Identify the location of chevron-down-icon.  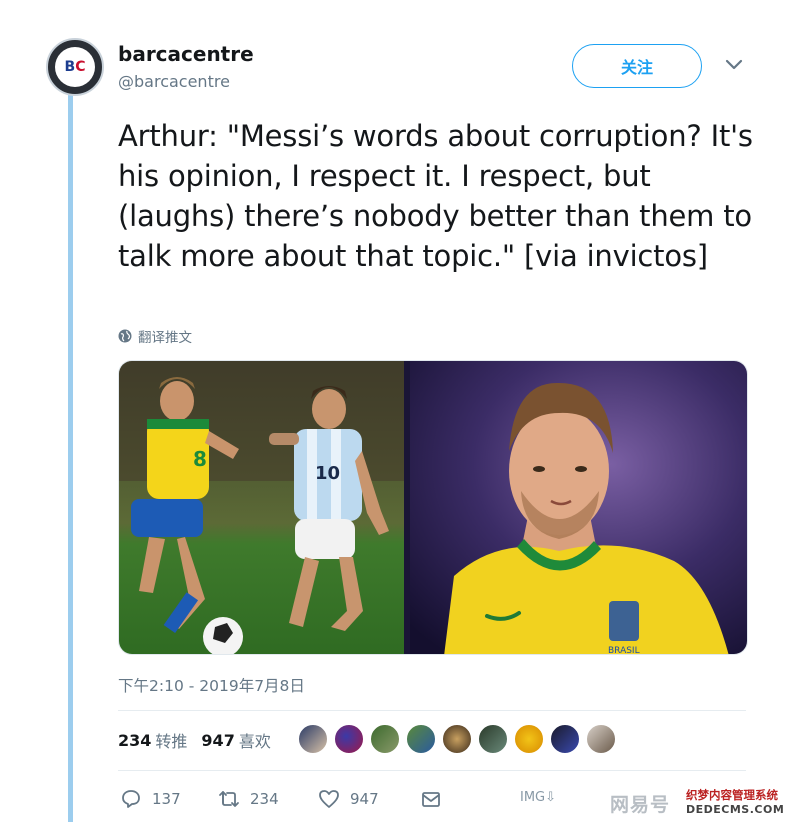
(734, 65).